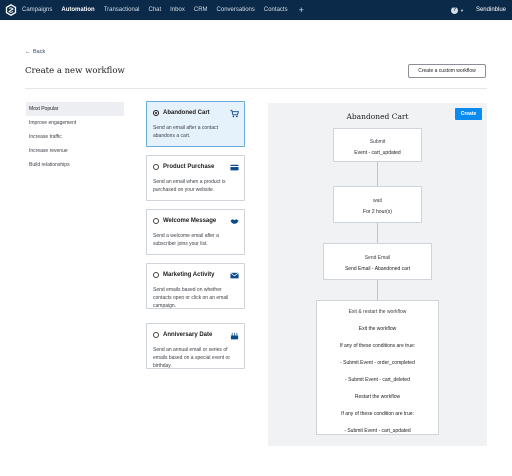  I want to click on step-detail: Event - cart_updated, so click(377, 153).